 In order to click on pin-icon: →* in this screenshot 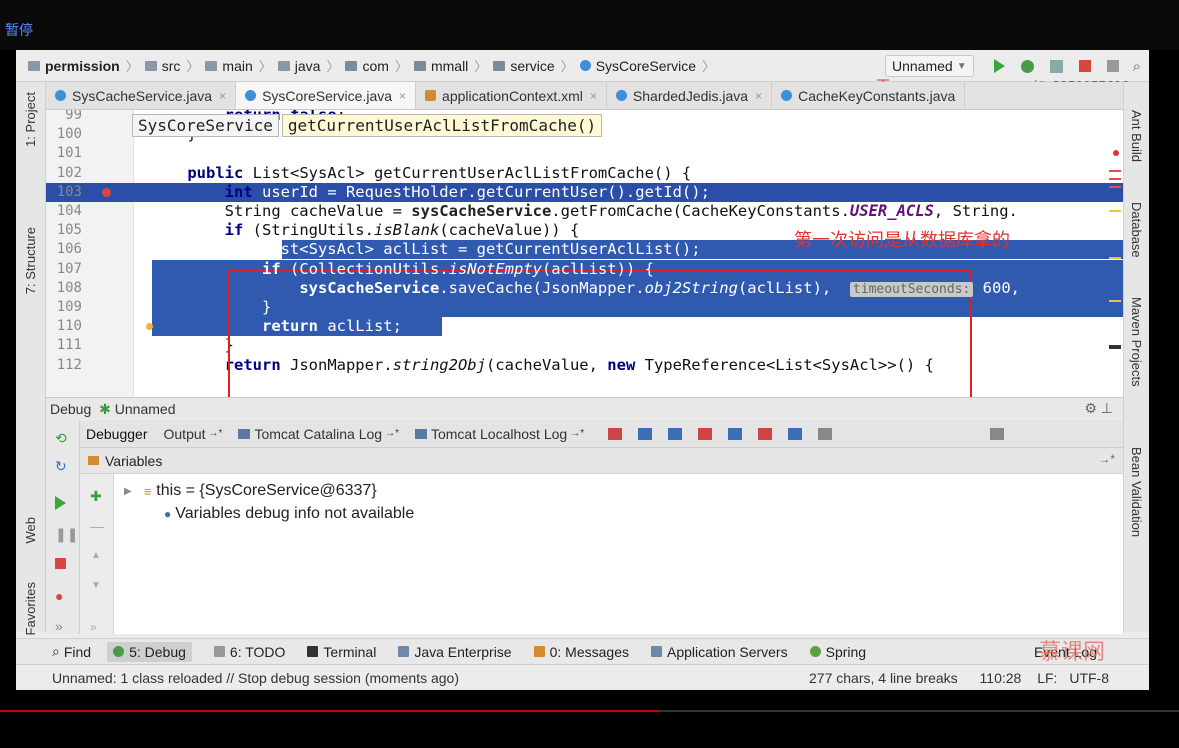, I will do `click(1106, 459)`.